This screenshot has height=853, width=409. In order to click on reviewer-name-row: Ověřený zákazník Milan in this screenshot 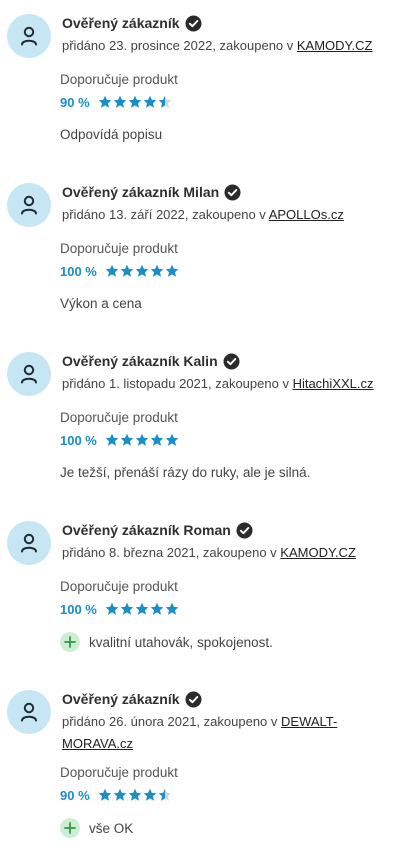, I will do `click(151, 192)`.